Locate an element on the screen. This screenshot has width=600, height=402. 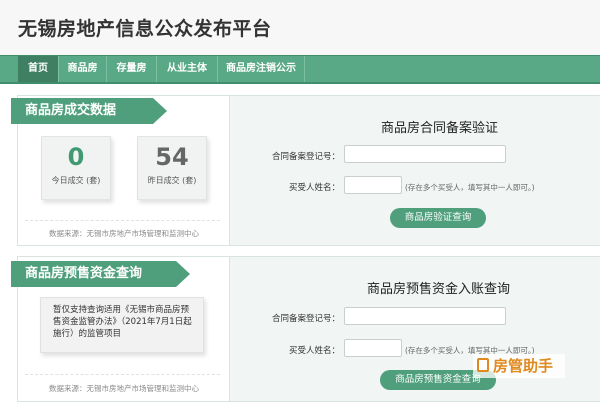
verify-query-button: 商品房验证查询 is located at coordinates (438, 218).